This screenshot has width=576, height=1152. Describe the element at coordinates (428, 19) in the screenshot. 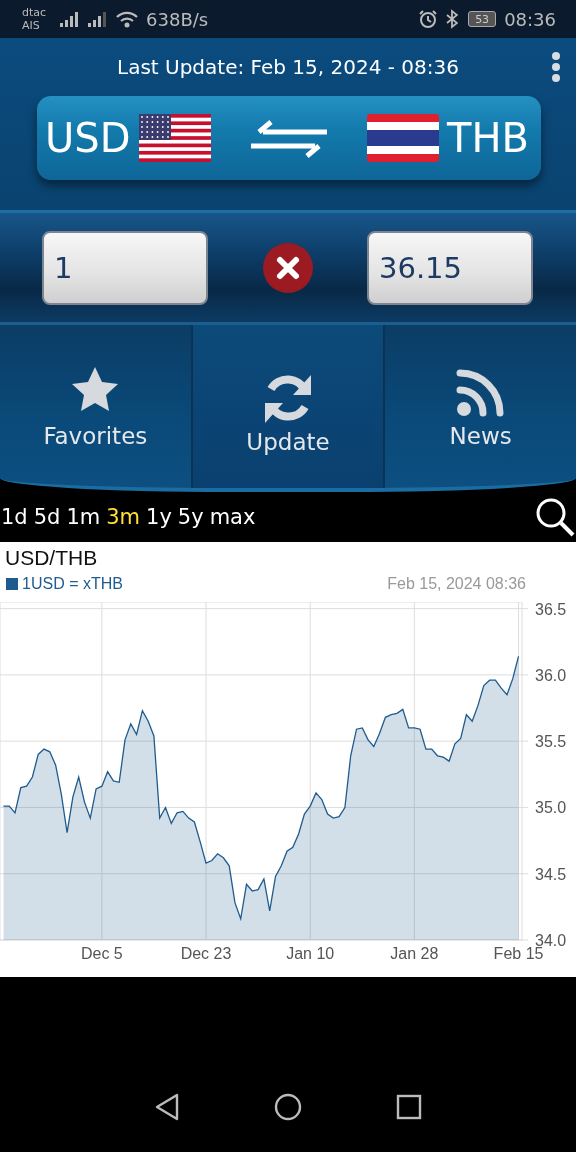

I see `alarm-icon` at that location.